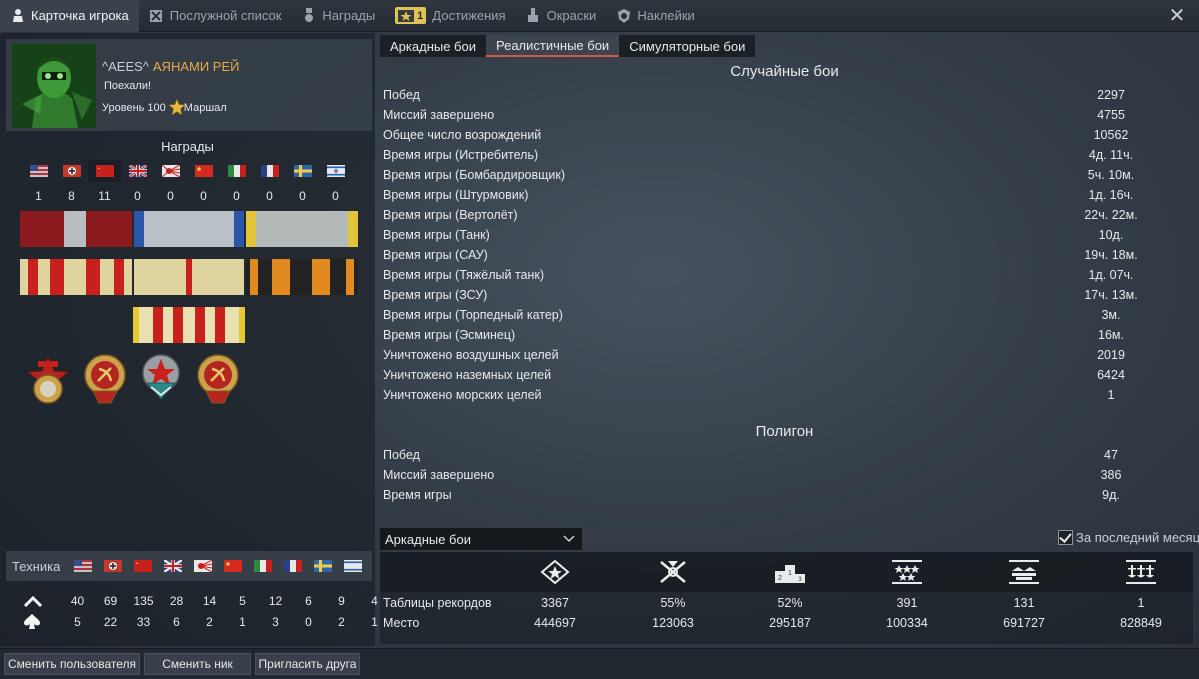 The height and width of the screenshot is (679, 1199). I want to click on tab-player-card: Карточка игрока, so click(69, 16).